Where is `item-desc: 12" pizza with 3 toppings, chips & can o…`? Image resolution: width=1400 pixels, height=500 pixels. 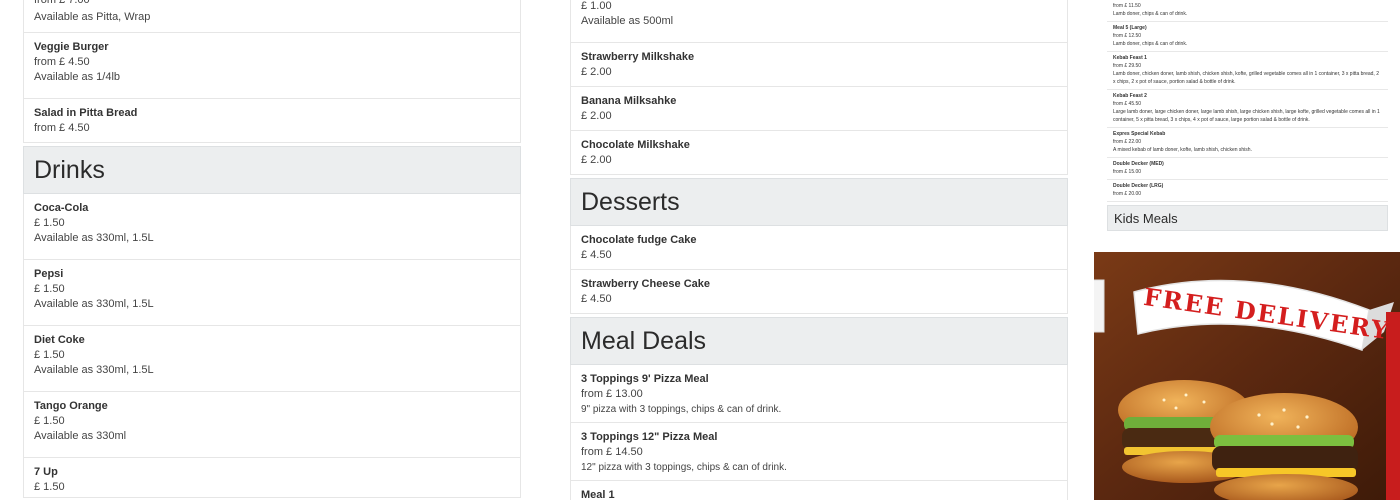
item-desc: 12" pizza with 3 toppings, chips & can o… is located at coordinates (684, 467).